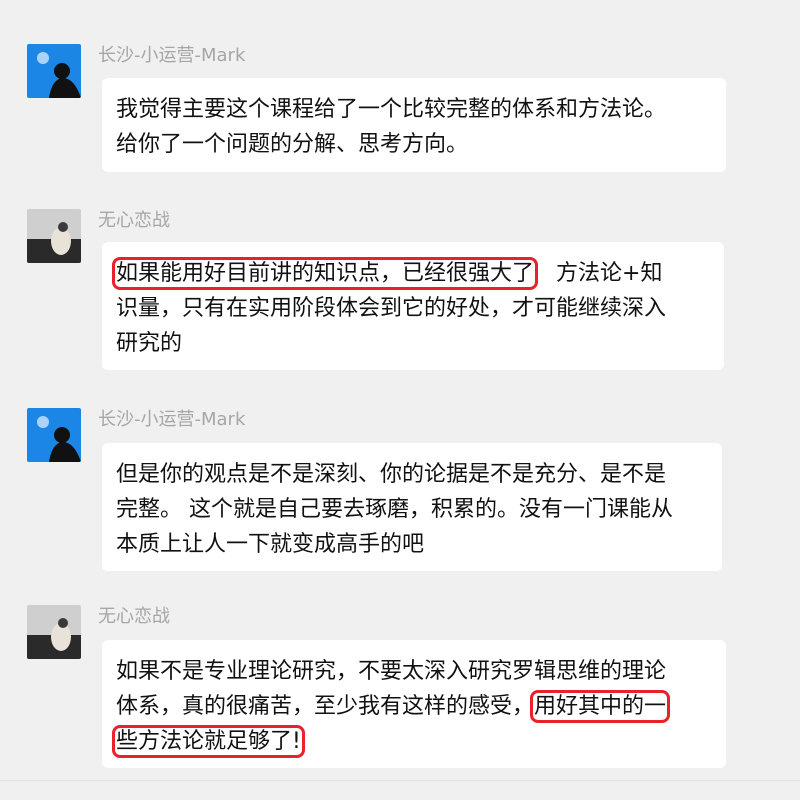 The width and height of the screenshot is (800, 800). I want to click on message-line: 给你了一个问题的分解、思考方向。, so click(292, 144).